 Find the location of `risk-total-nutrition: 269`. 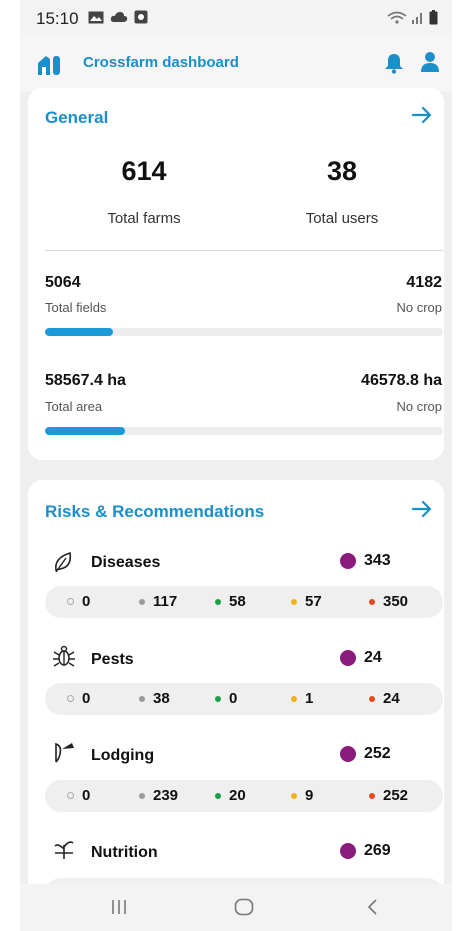

risk-total-nutrition: 269 is located at coordinates (365, 851).